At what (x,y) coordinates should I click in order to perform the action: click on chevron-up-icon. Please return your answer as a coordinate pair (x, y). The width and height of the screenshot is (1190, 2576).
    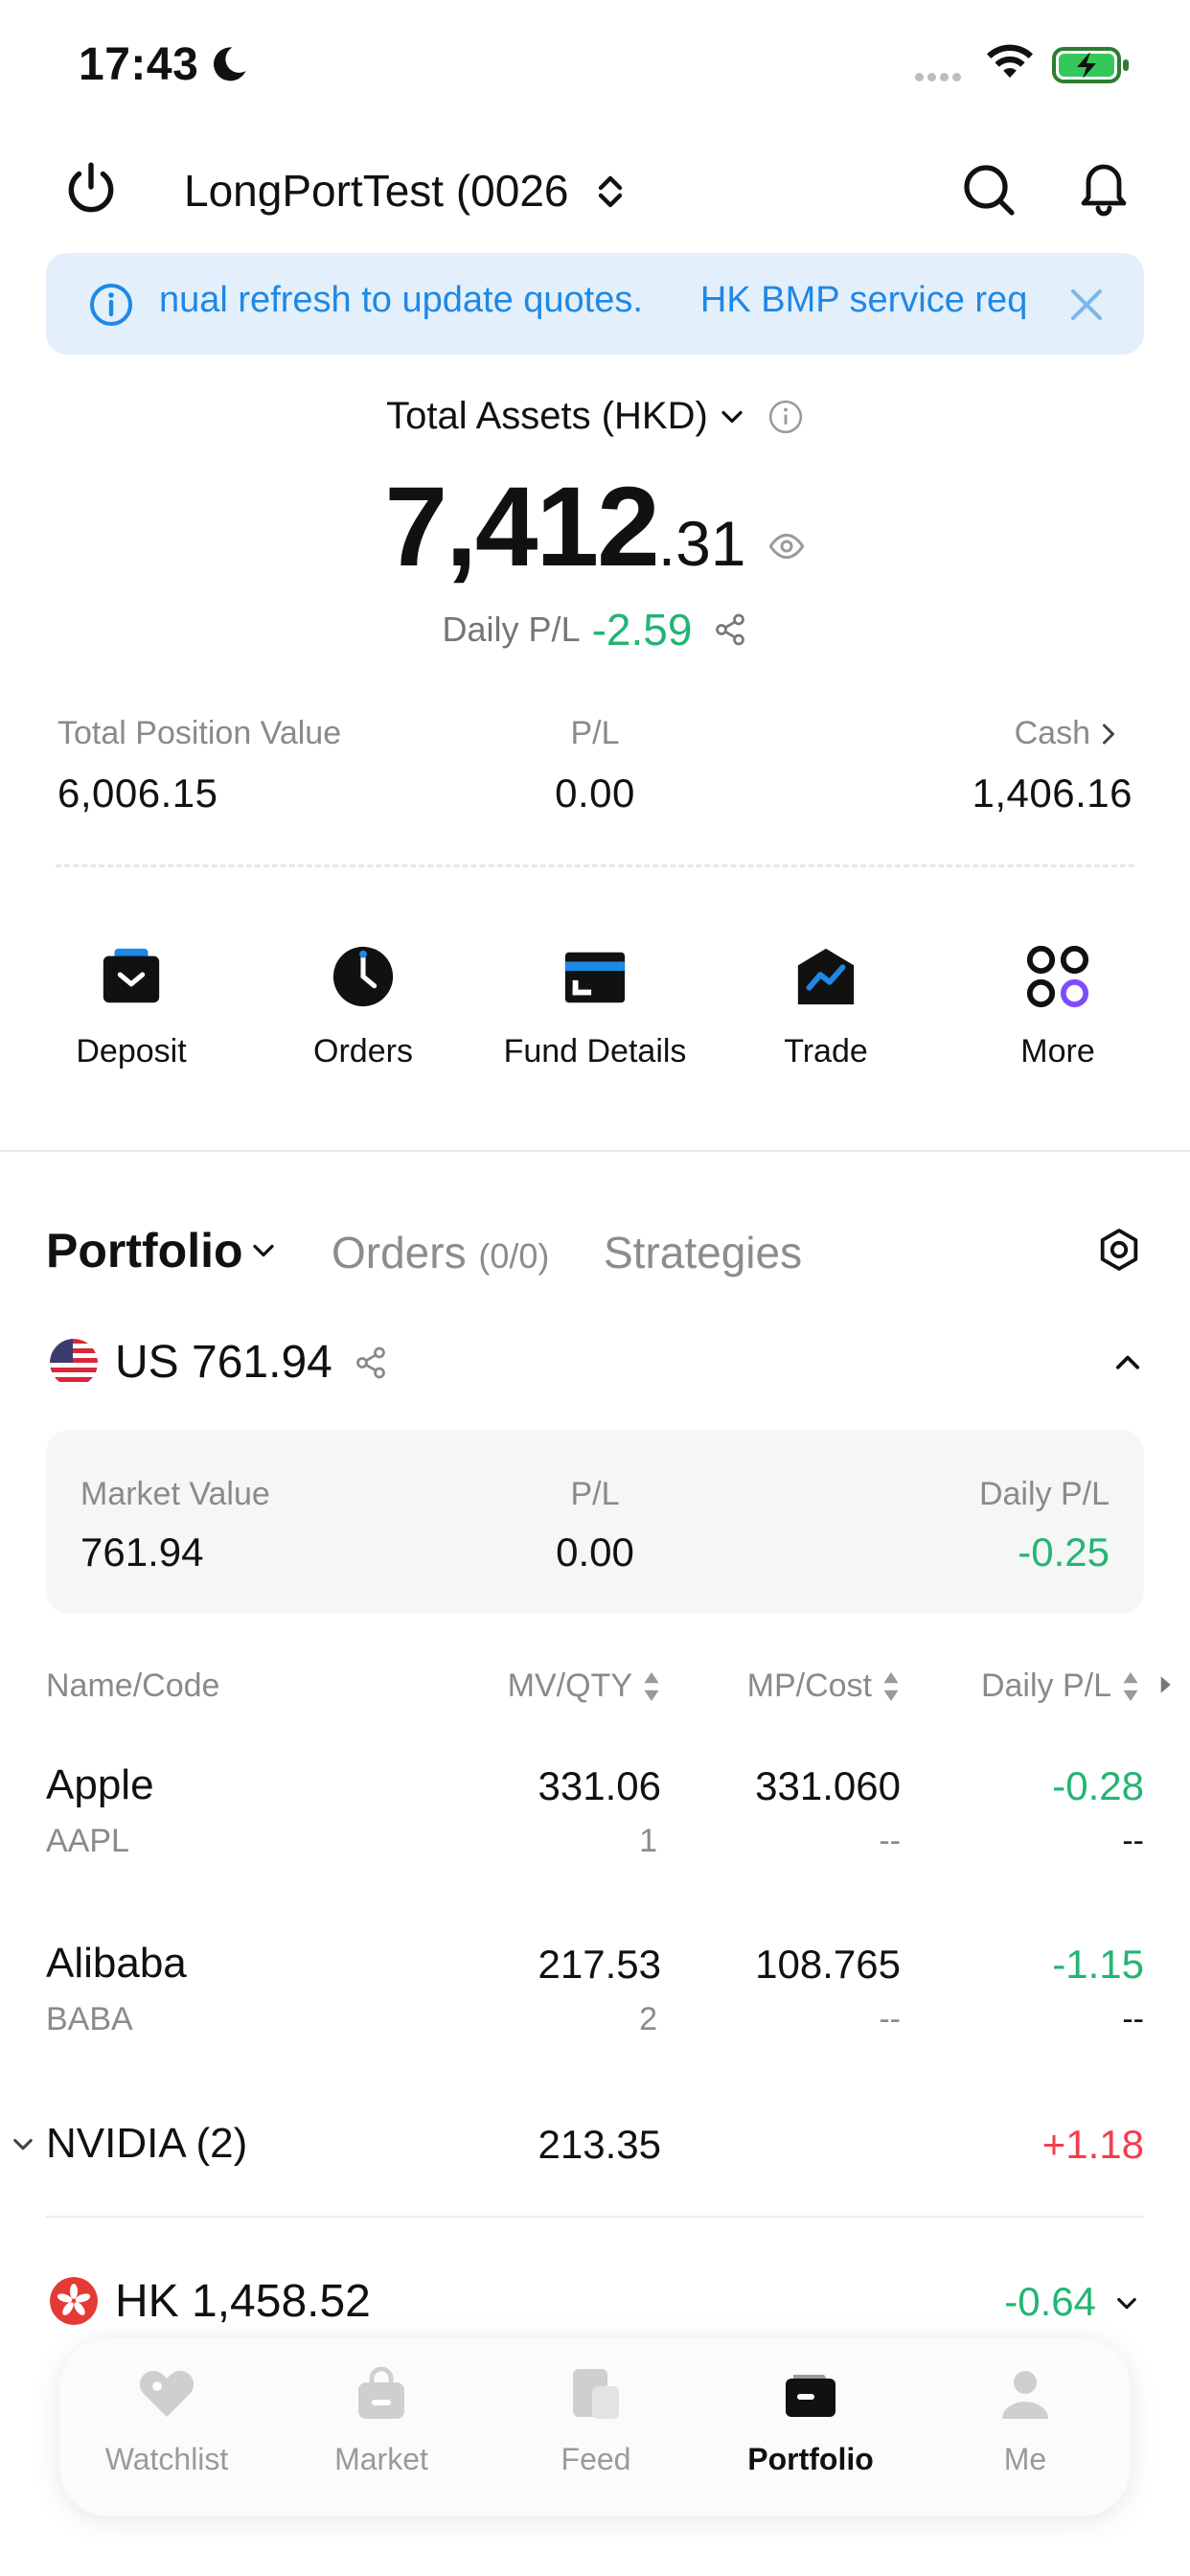
    Looking at the image, I should click on (1128, 1360).